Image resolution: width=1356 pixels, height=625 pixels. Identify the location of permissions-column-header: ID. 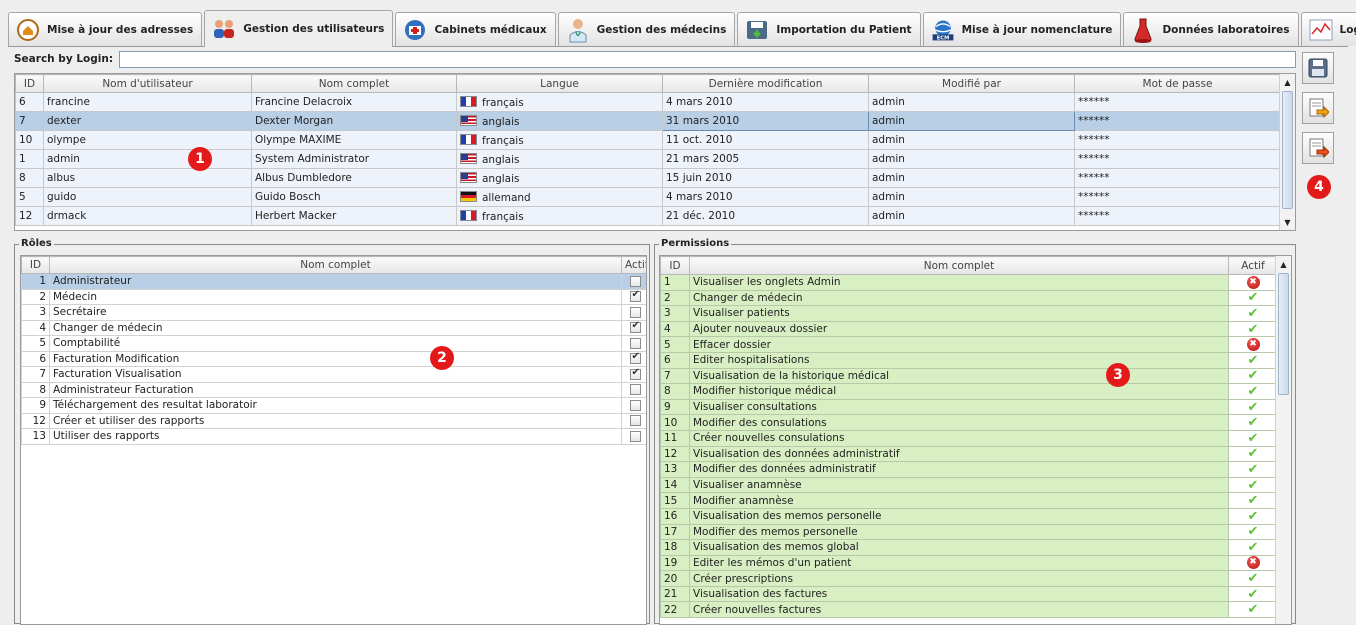
(675, 265).